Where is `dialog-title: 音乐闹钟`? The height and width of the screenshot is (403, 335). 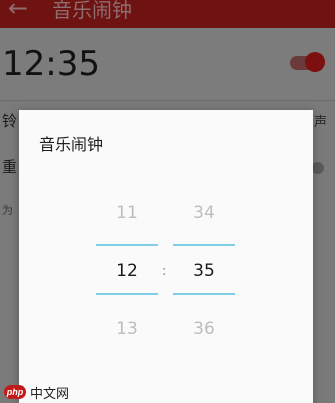
dialog-title: 音乐闹钟 is located at coordinates (71, 144).